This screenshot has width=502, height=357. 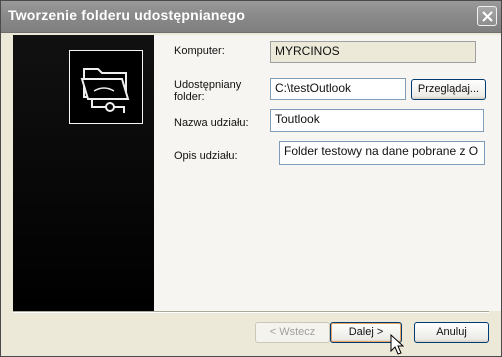 I want to click on computer-label: Komputer:, so click(x=199, y=51).